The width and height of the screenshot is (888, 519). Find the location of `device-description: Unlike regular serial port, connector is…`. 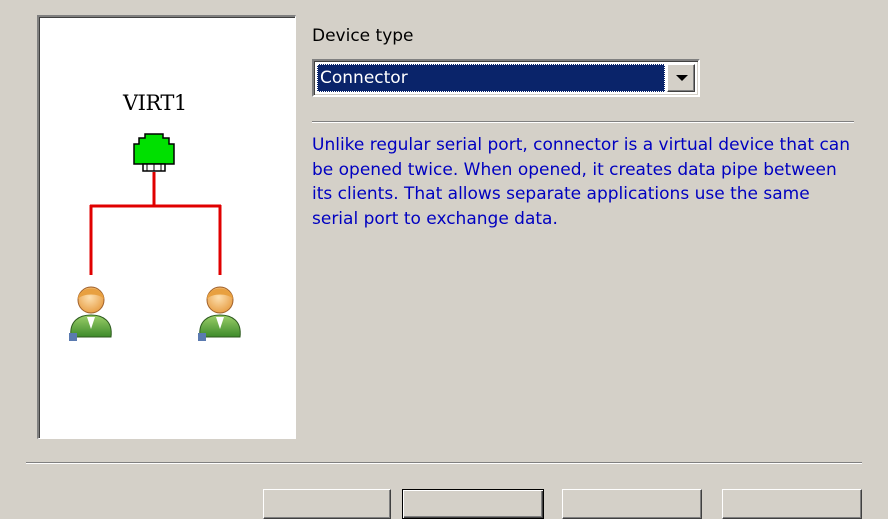

device-description: Unlike regular serial port, connector is… is located at coordinates (581, 182).